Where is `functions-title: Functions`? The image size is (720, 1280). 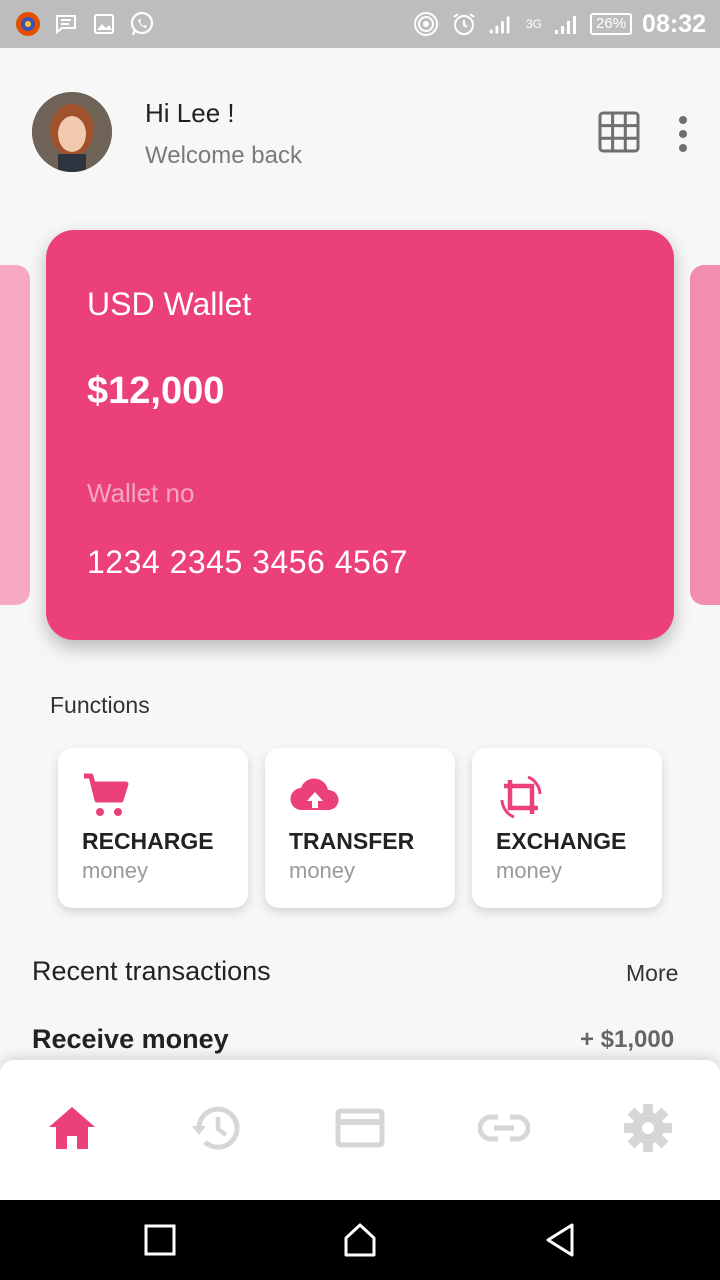 functions-title: Functions is located at coordinates (100, 705).